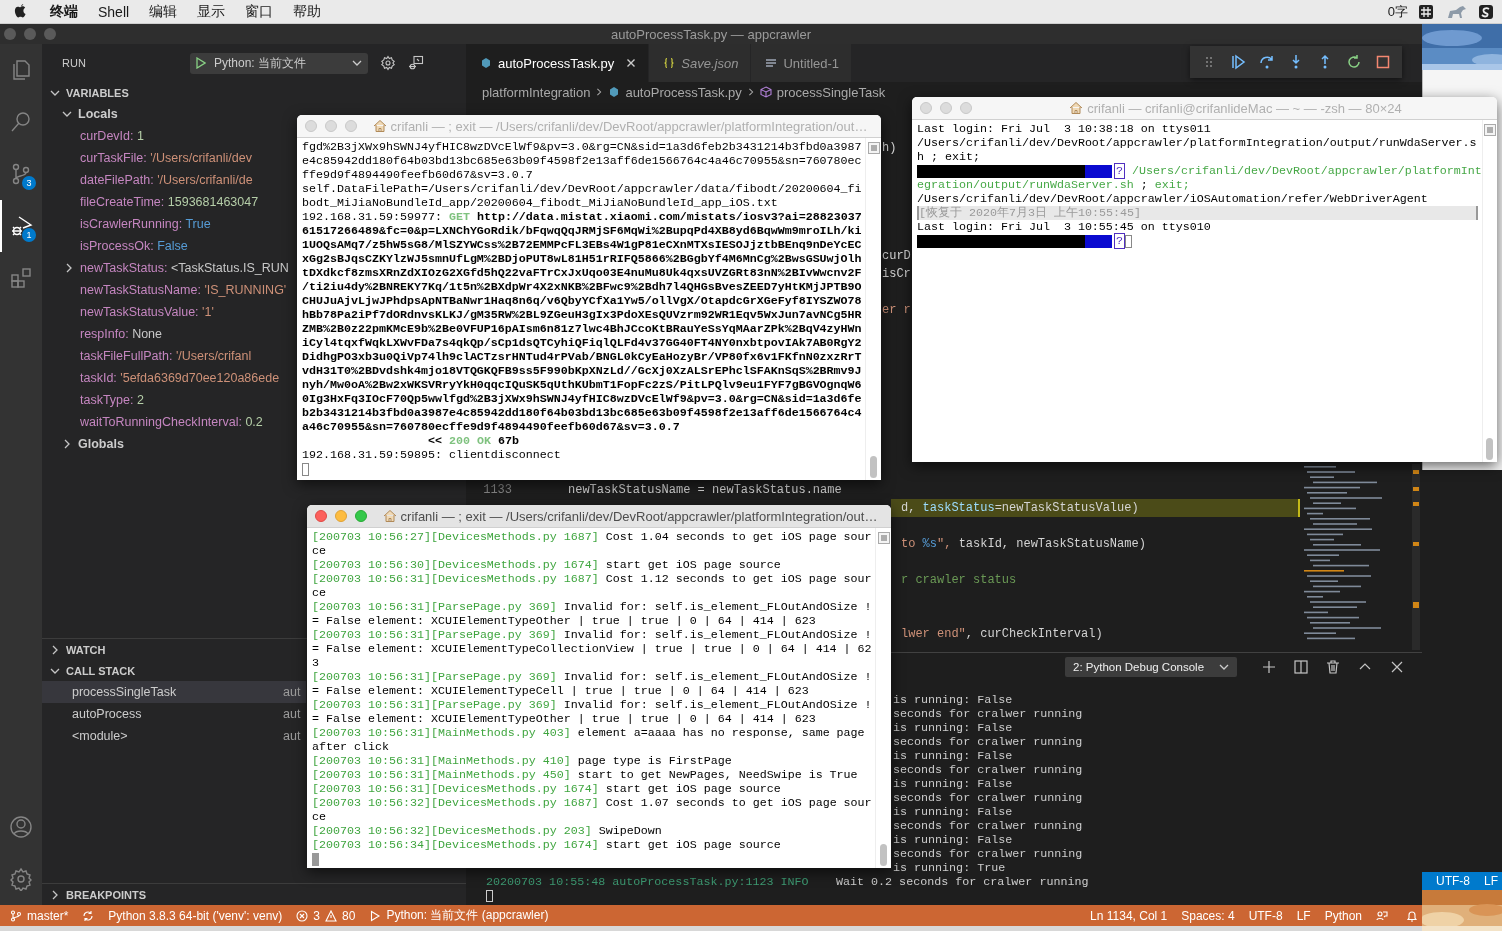 This screenshot has height=931, width=1502. I want to click on step-over-icon, so click(1266, 62).